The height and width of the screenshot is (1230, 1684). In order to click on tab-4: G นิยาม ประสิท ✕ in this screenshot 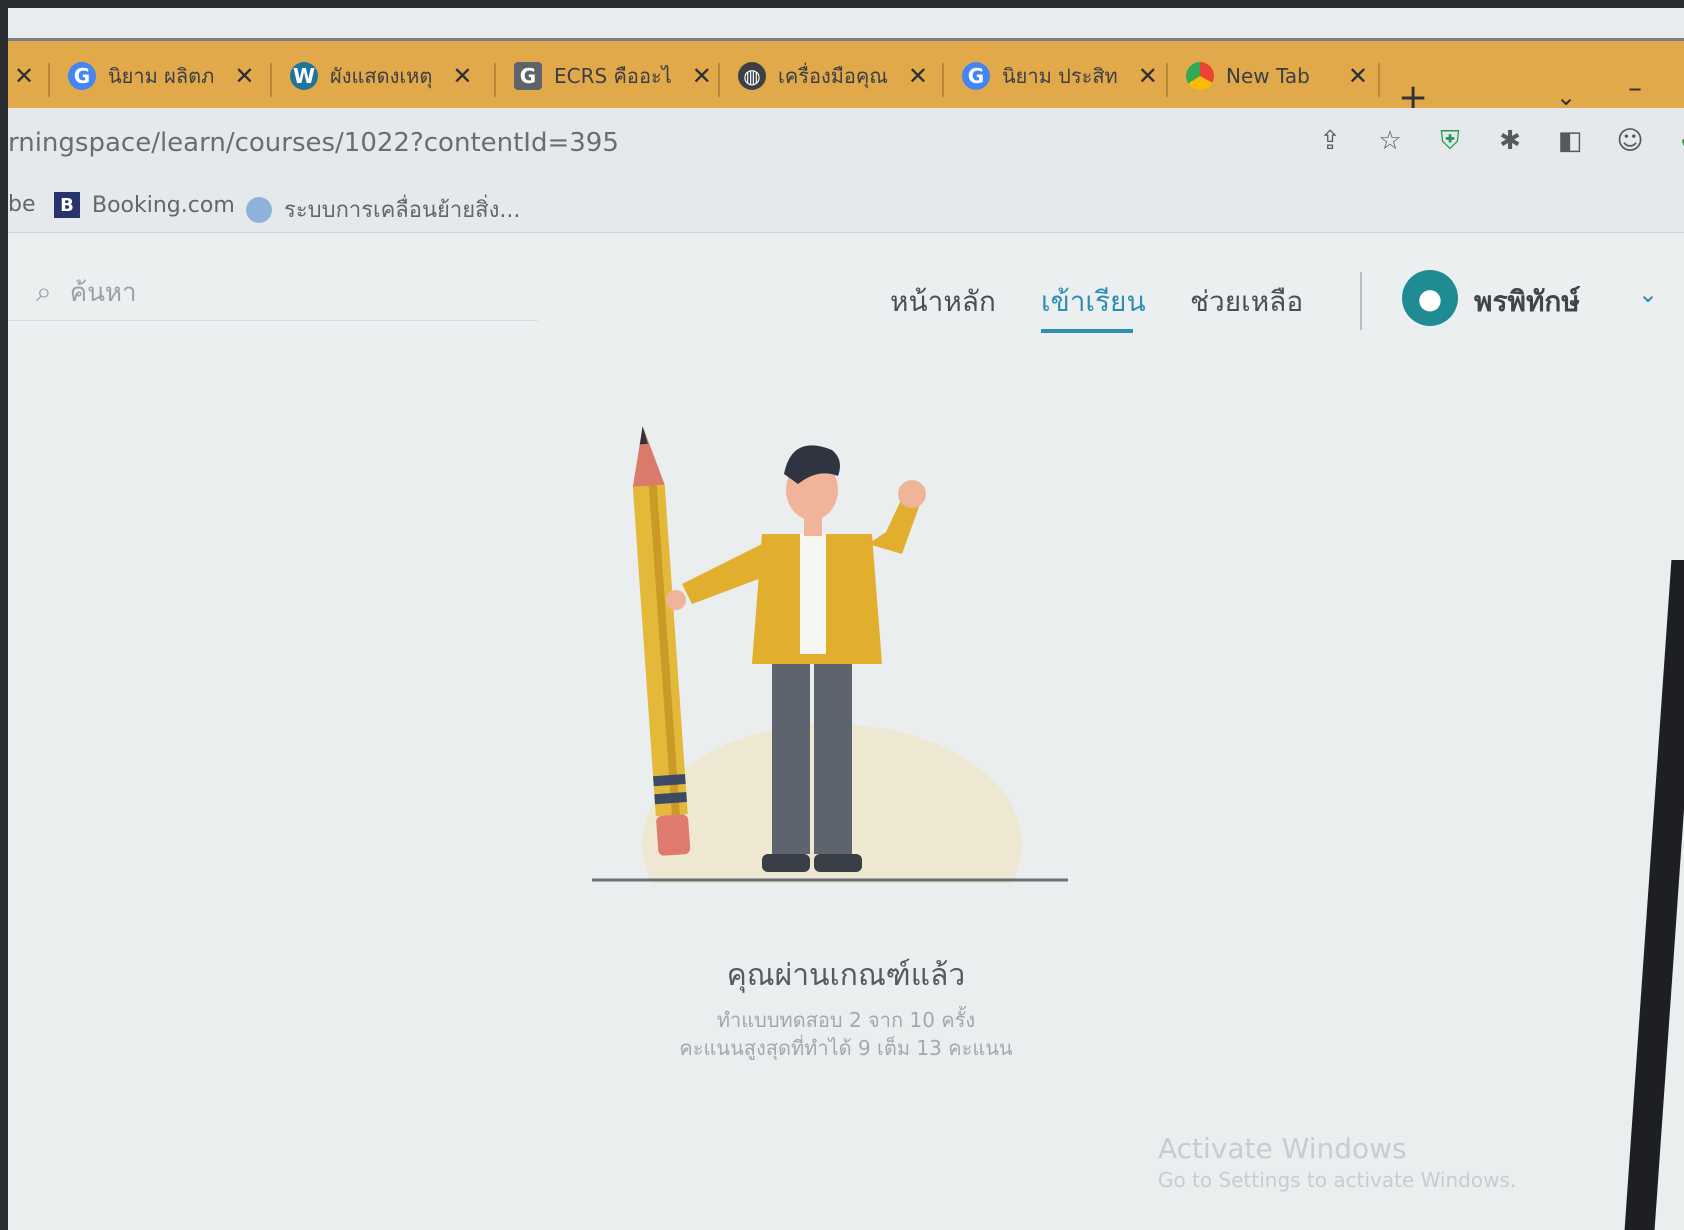, I will do `click(1060, 76)`.